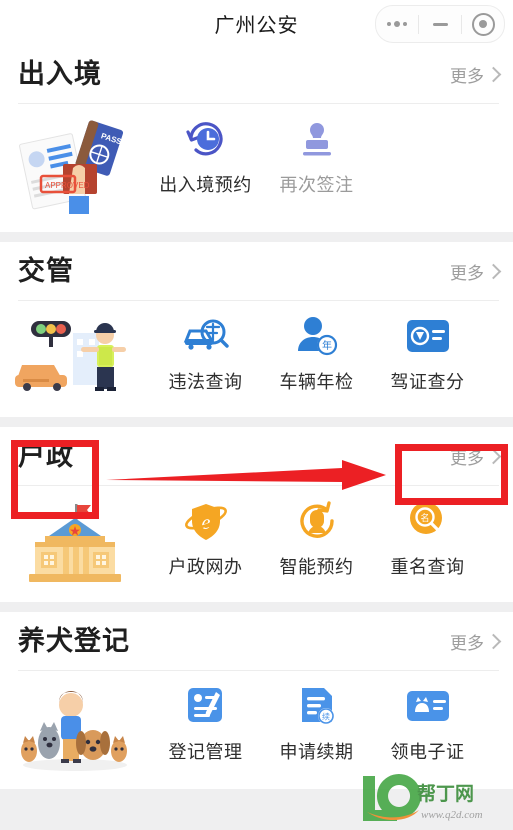 The image size is (513, 830). Describe the element at coordinates (427, 567) in the screenshot. I see `tile-label: 重名查询` at that location.